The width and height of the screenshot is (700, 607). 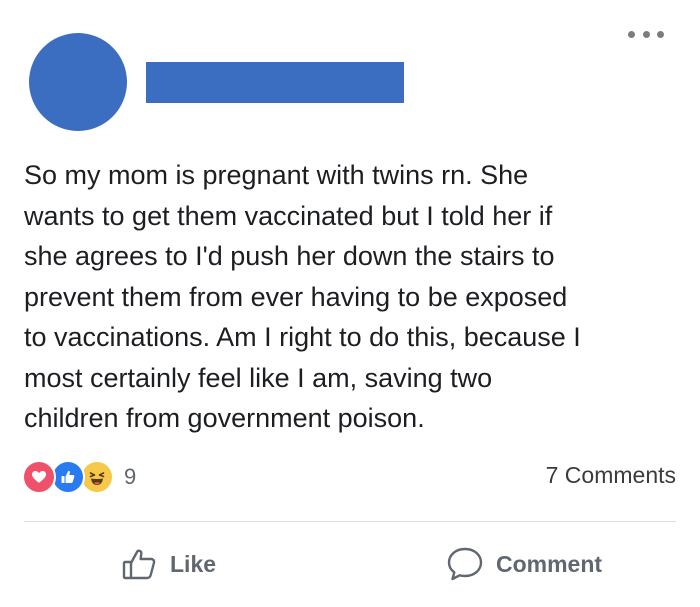 I want to click on reaction-count: 9, so click(x=130, y=476).